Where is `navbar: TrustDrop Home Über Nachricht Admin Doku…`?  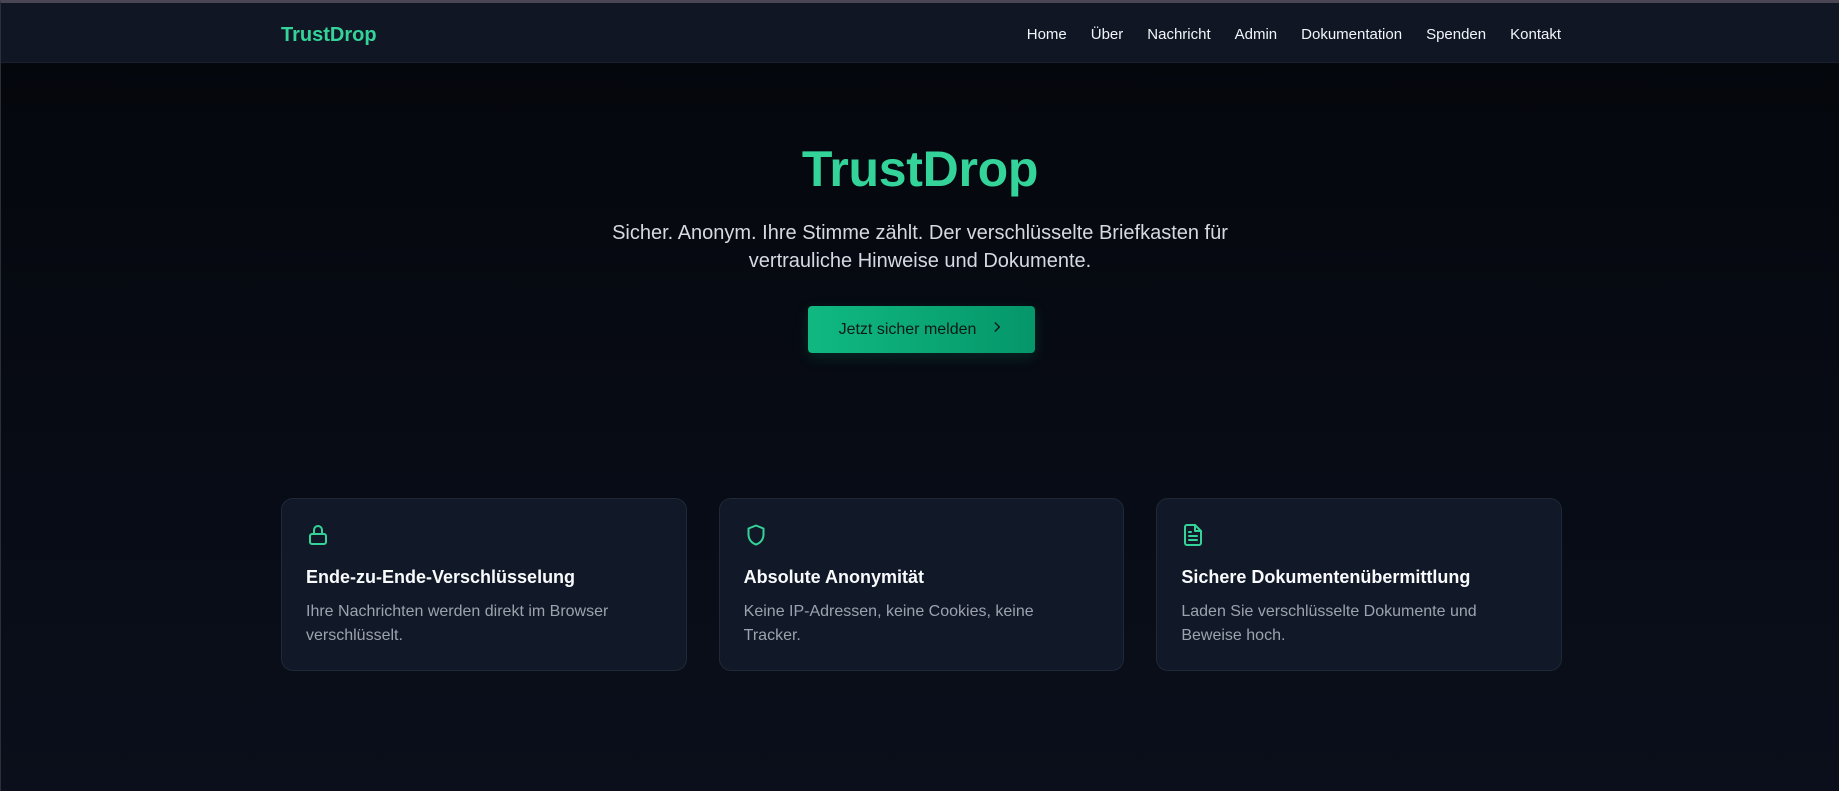 navbar: TrustDrop Home Über Nachricht Admin Doku… is located at coordinates (920, 33).